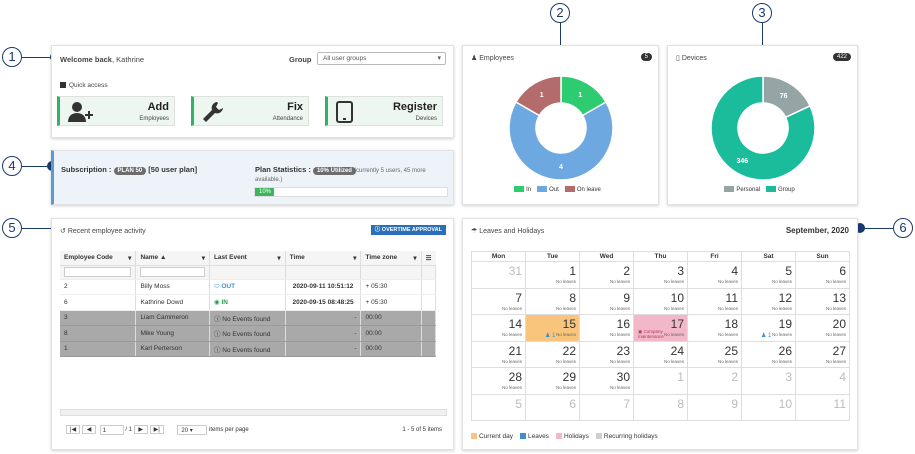 Image resolution: width=915 pixels, height=454 pixels. I want to click on calendar-day: 30 No leaves, so click(606, 381).